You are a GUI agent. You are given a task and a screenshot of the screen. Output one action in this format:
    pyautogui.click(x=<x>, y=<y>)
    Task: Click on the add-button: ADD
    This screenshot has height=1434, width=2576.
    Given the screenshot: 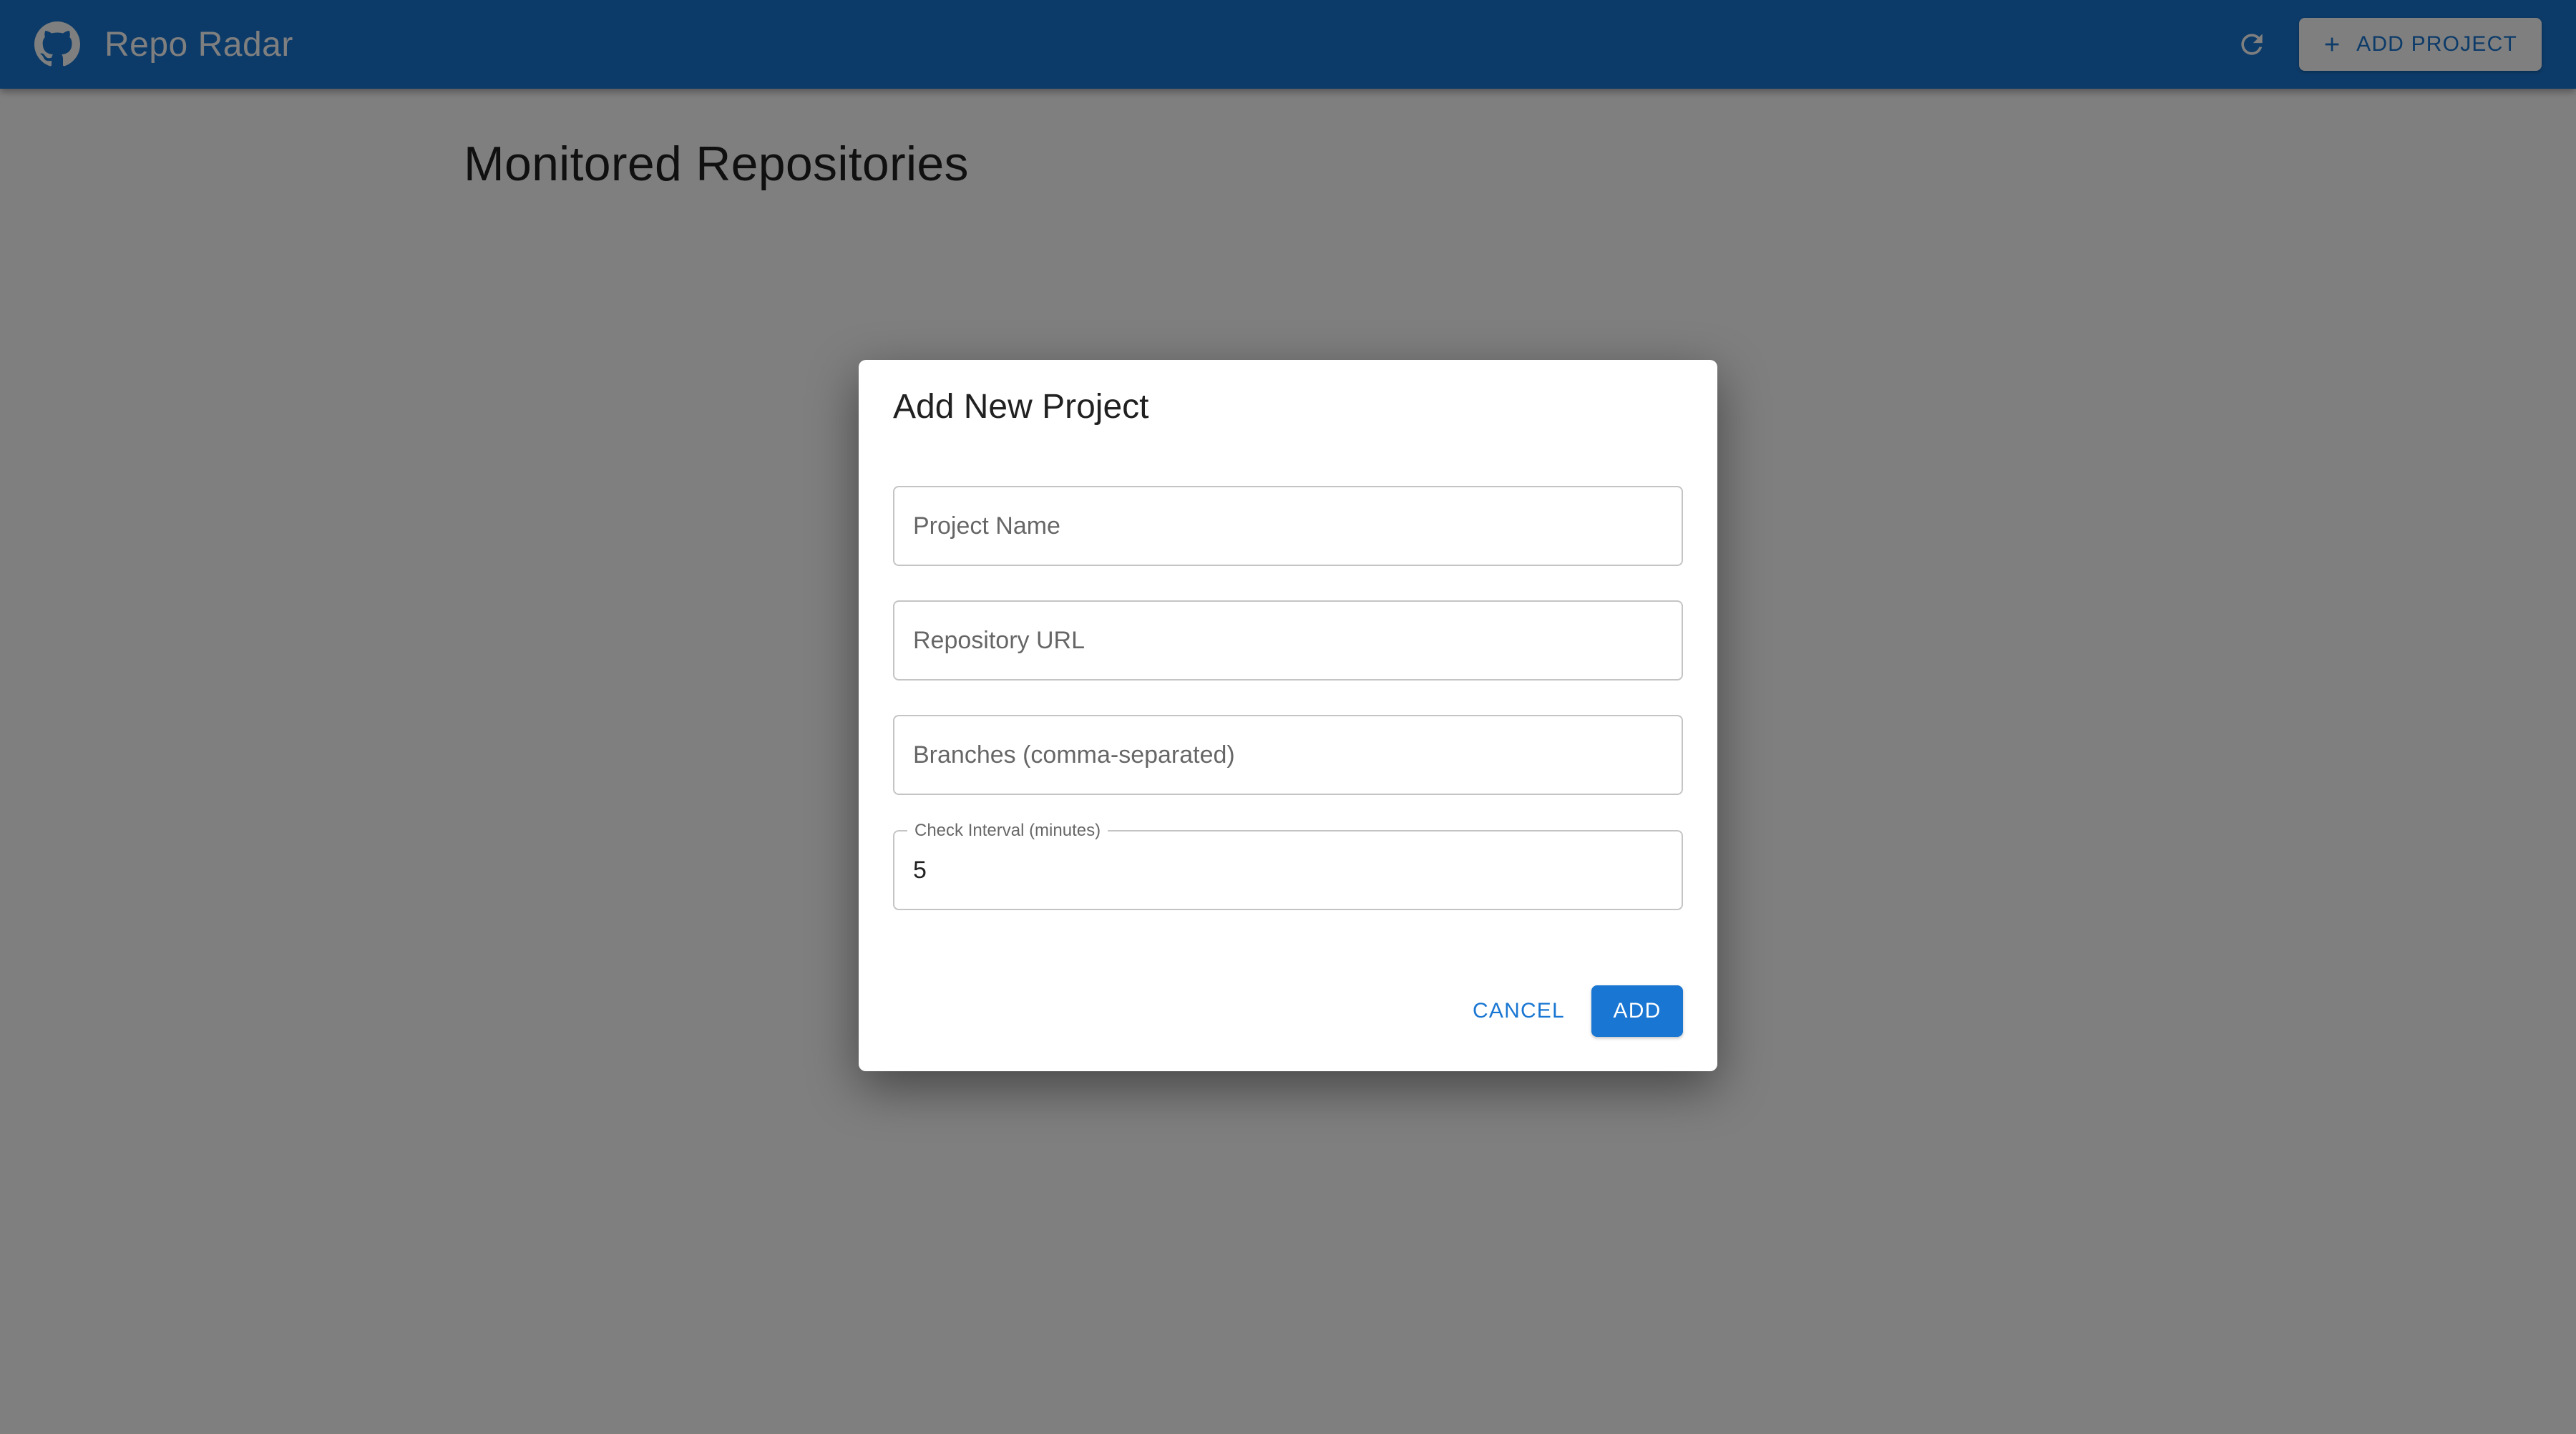 What is the action you would take?
    pyautogui.click(x=1637, y=1011)
    